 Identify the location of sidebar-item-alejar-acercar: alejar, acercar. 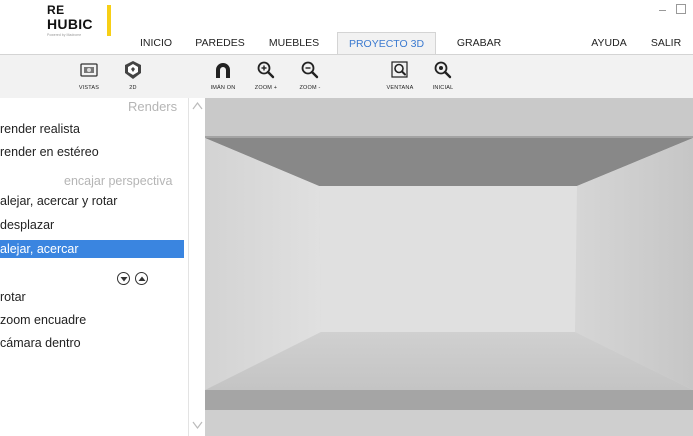
(92, 249).